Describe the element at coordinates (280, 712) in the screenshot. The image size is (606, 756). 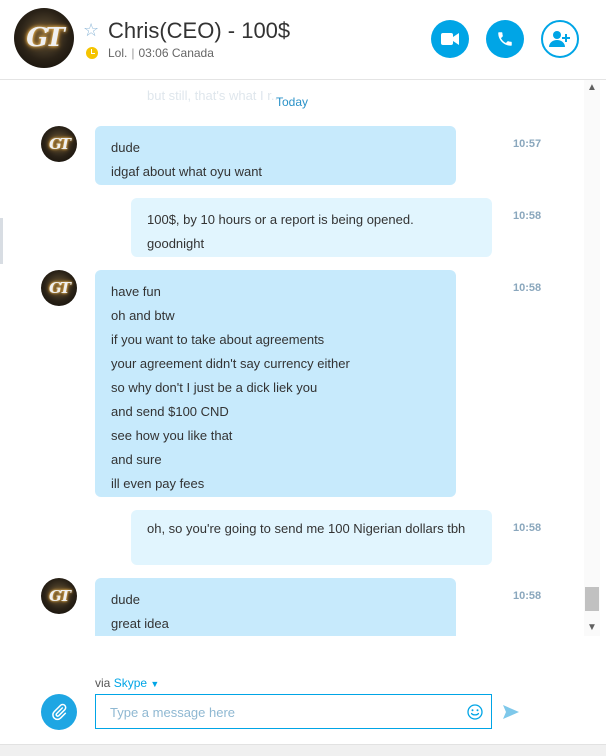
I see `message-input` at that location.